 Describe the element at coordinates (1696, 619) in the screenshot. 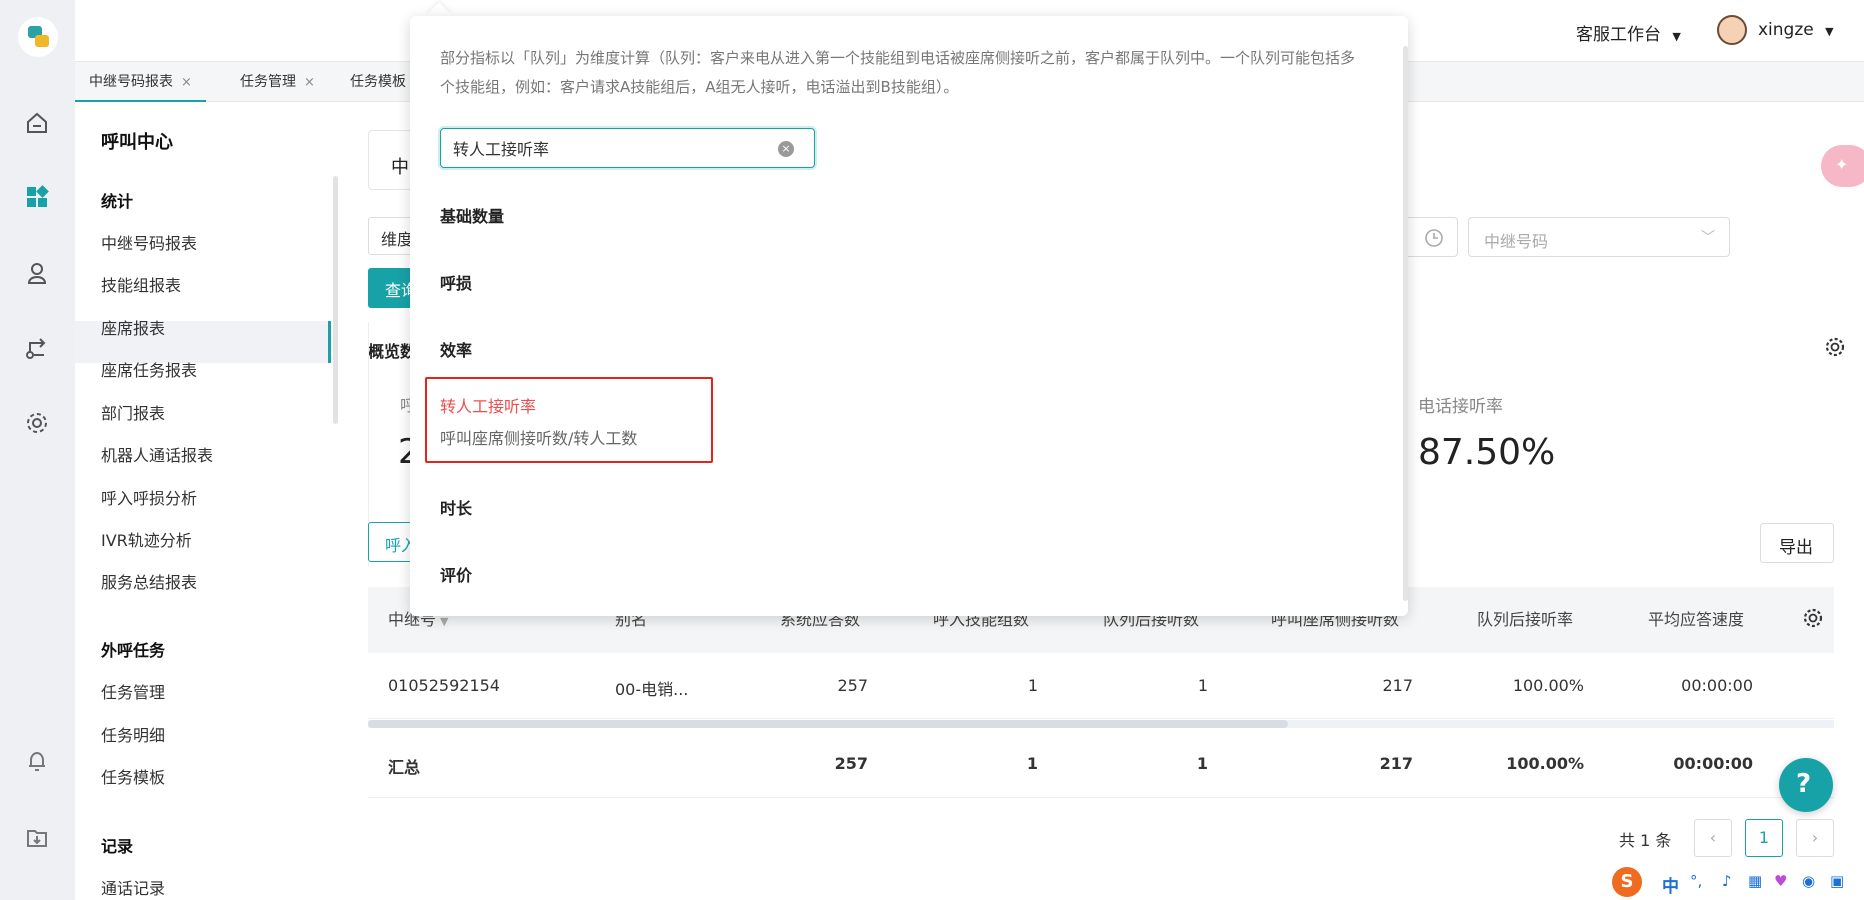

I see `col-avg-speed: 平均应答速度` at that location.